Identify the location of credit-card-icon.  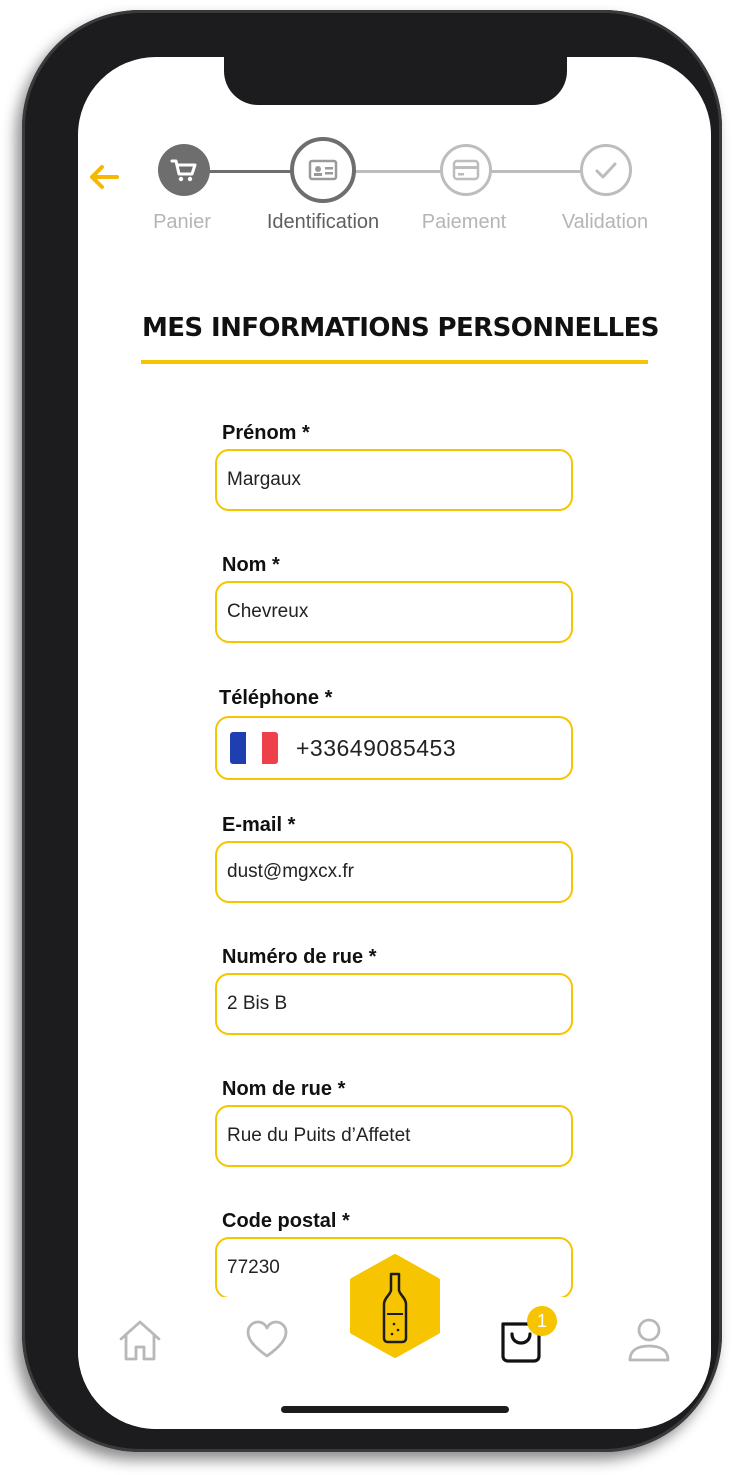
(466, 170).